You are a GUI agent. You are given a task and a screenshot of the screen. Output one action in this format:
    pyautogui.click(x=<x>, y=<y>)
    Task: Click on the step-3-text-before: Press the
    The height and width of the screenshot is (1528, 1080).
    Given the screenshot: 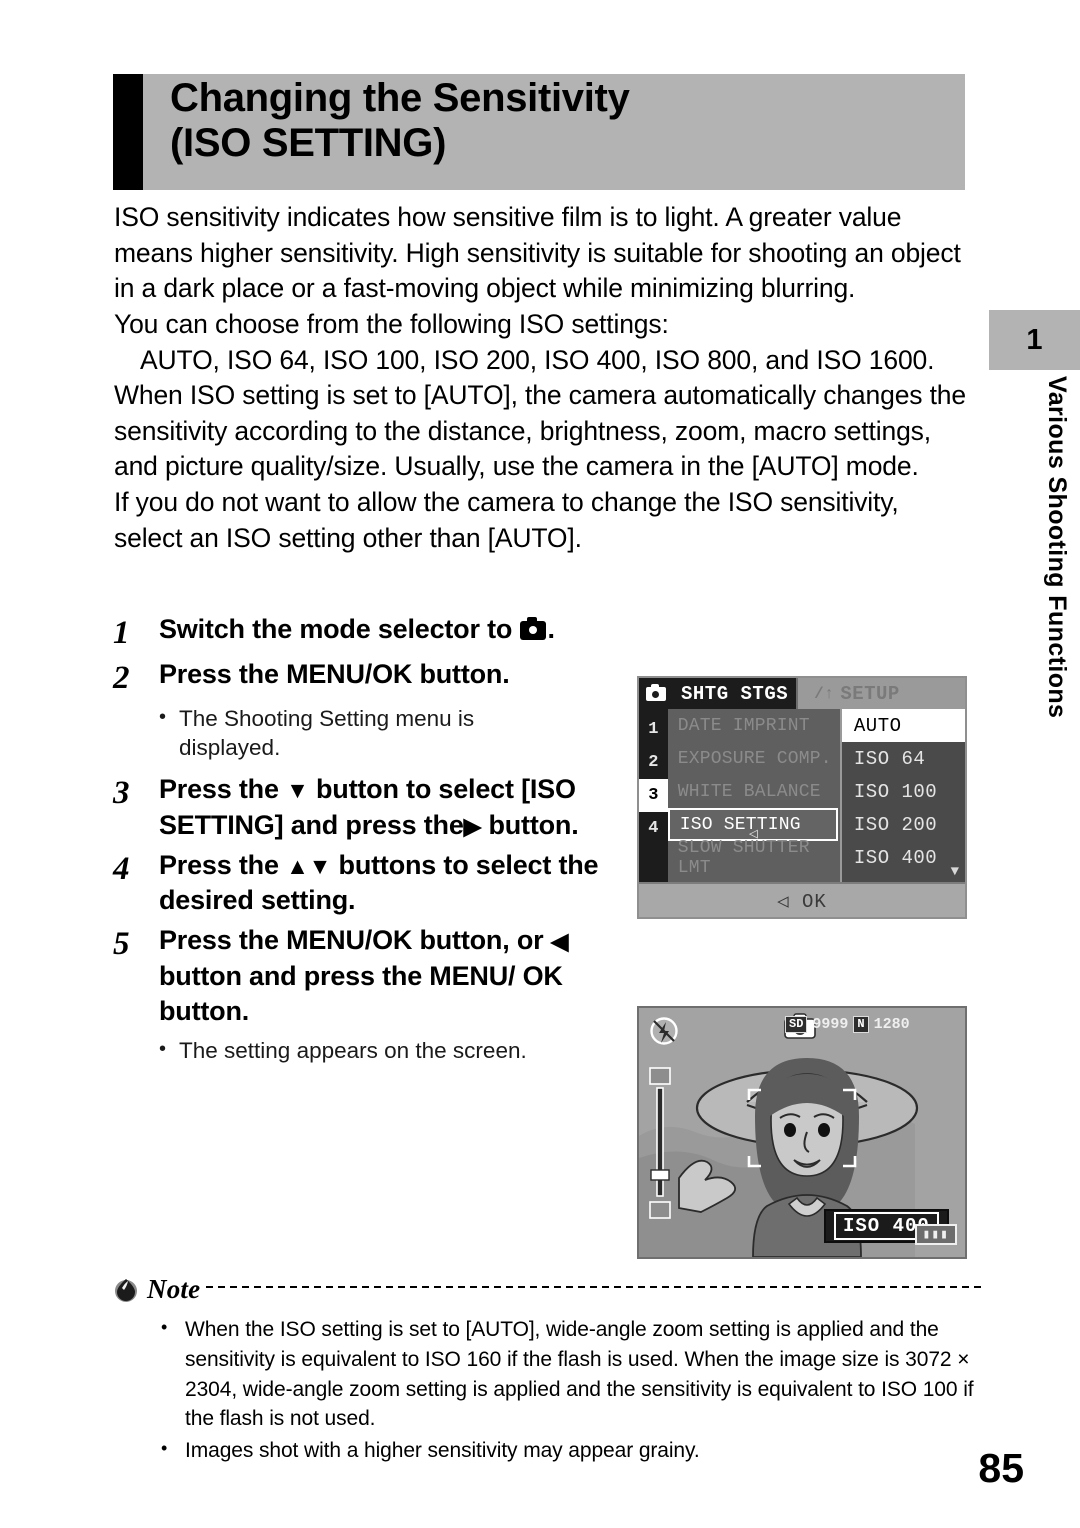 What is the action you would take?
    pyautogui.click(x=219, y=789)
    